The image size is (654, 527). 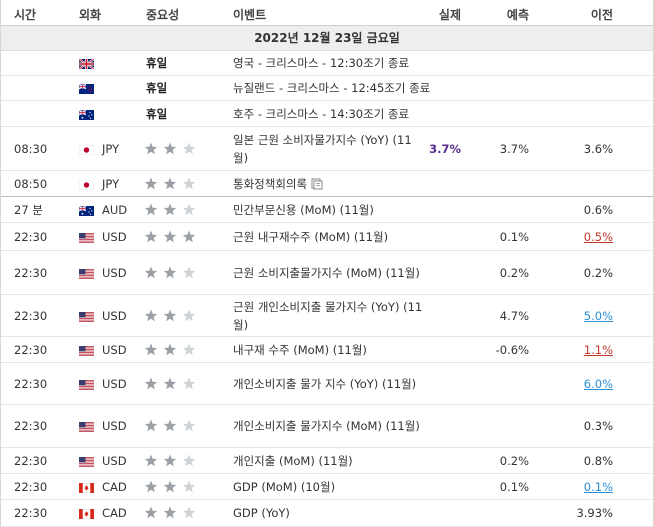 I want to click on document-icon, so click(x=317, y=184).